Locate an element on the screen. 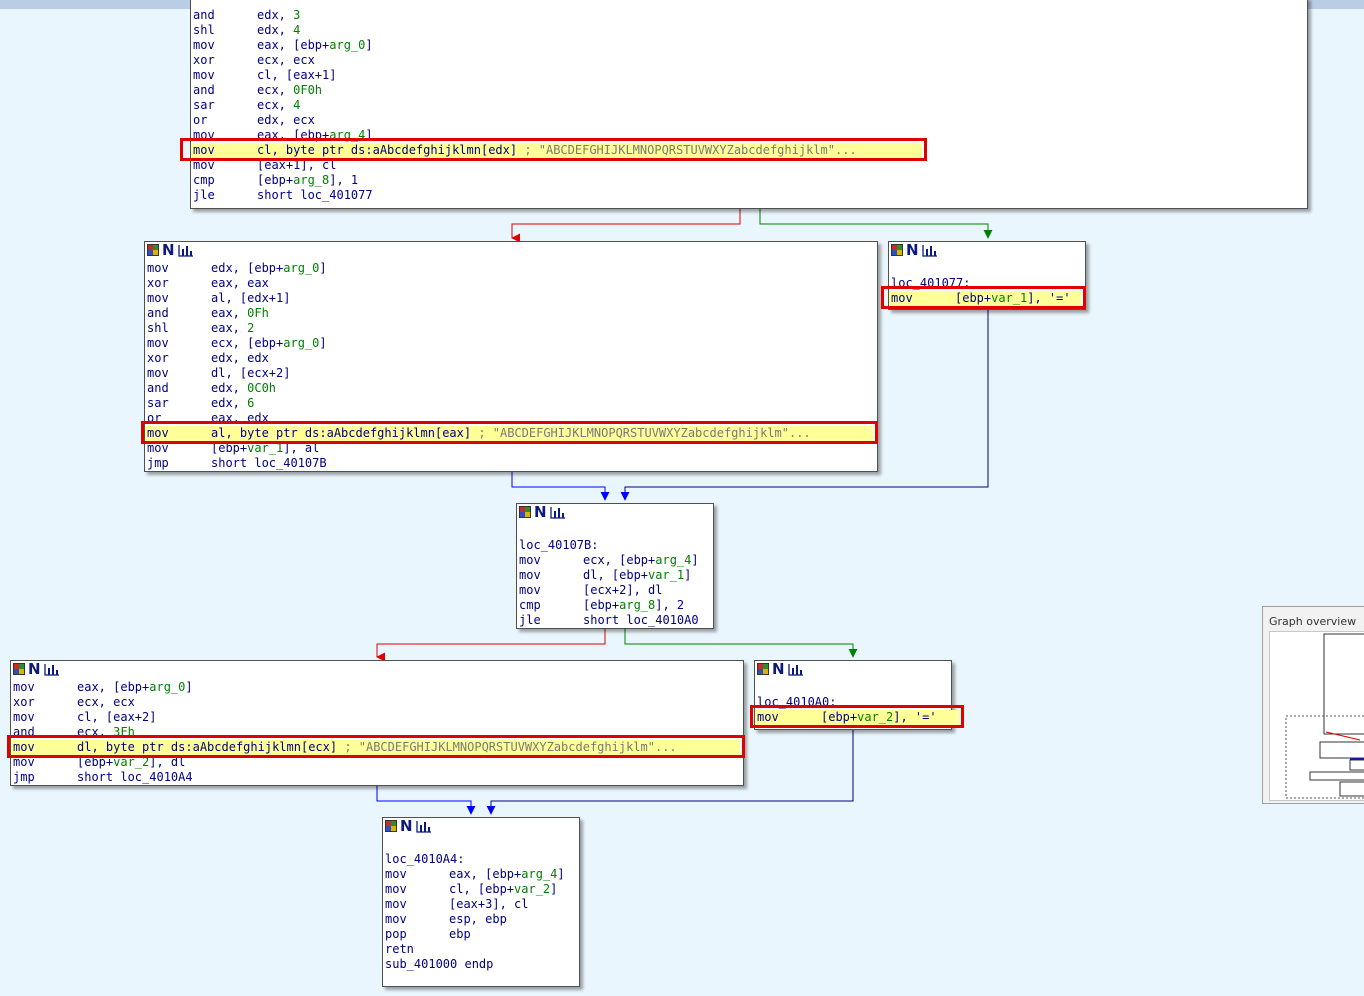 The image size is (1364, 996). code-line: loc_4010A4: is located at coordinates (480, 859).